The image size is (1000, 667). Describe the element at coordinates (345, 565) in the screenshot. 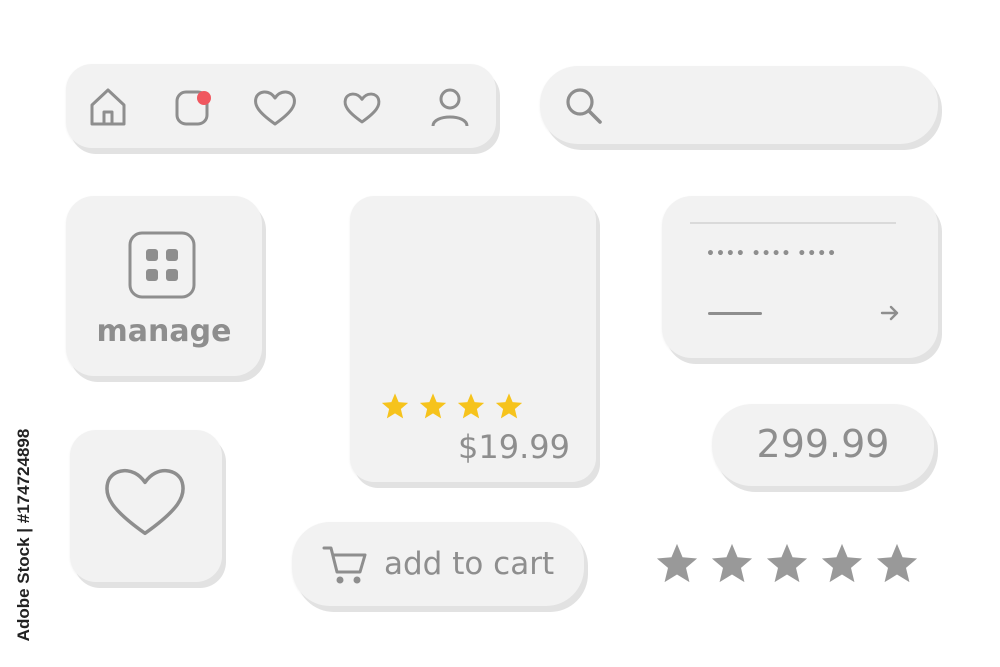

I see `cart-icon` at that location.